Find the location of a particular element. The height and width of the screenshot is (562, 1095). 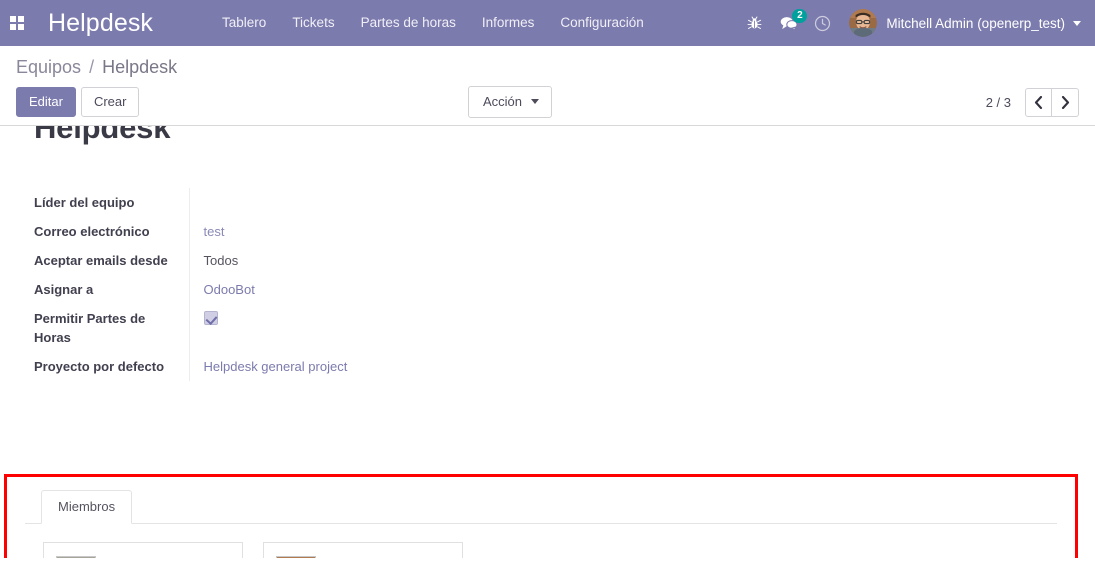

menu-item-configuracion: Configuración is located at coordinates (601, 23).